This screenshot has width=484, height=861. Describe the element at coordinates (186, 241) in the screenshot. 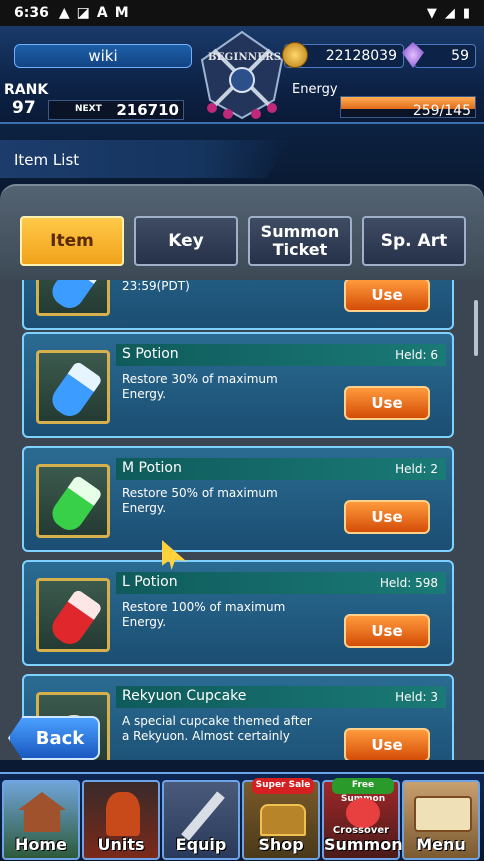

I see `tab-key: Key` at that location.